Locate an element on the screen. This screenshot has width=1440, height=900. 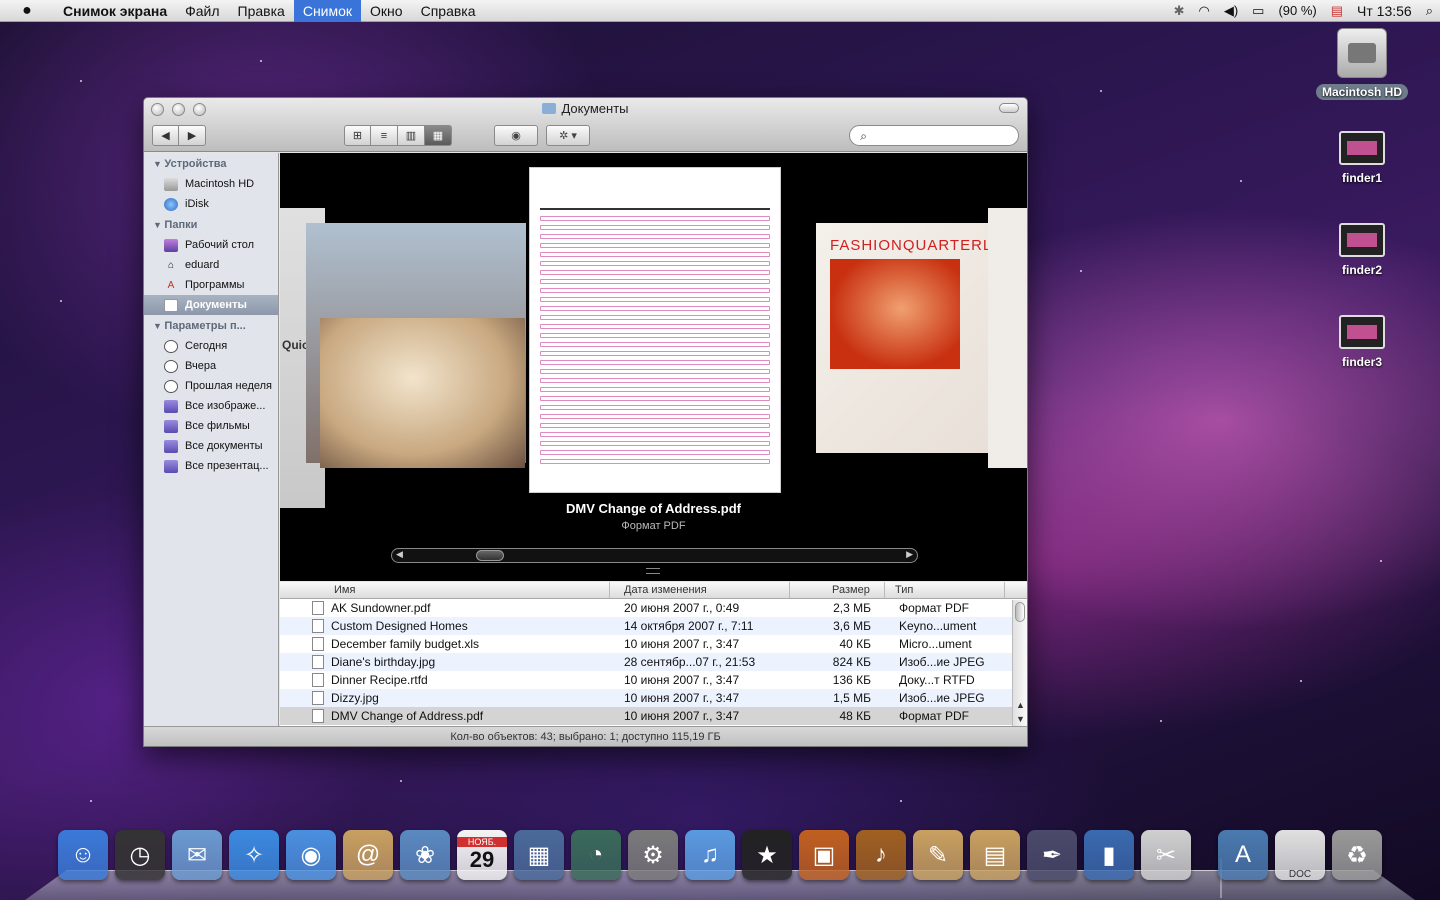
menu-capture: Снимок is located at coordinates (327, 11).